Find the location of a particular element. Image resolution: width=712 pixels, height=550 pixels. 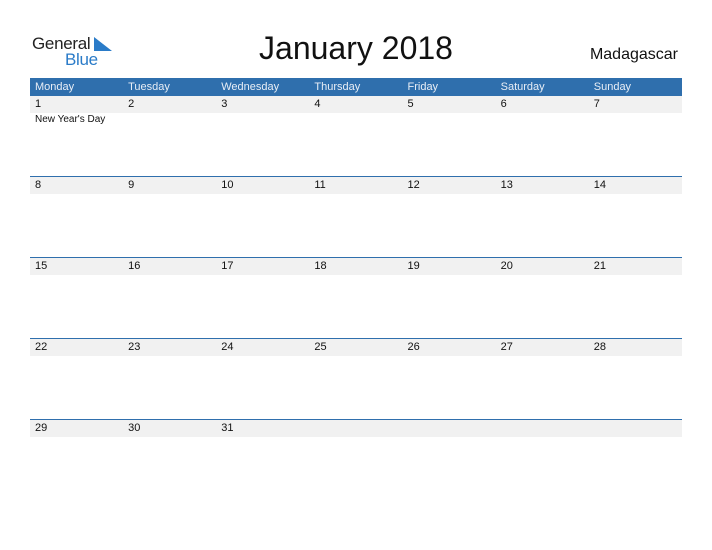

weekday-wednesday: Wednesday is located at coordinates (250, 87).